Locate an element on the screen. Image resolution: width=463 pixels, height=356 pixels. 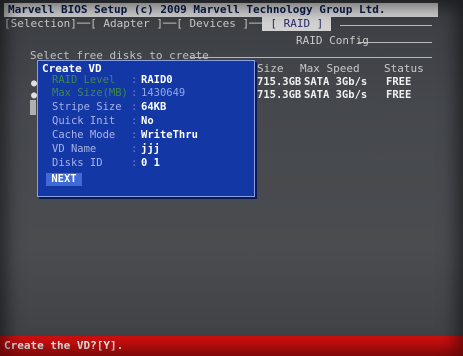
frame-top-line is located at coordinates (386, 25).